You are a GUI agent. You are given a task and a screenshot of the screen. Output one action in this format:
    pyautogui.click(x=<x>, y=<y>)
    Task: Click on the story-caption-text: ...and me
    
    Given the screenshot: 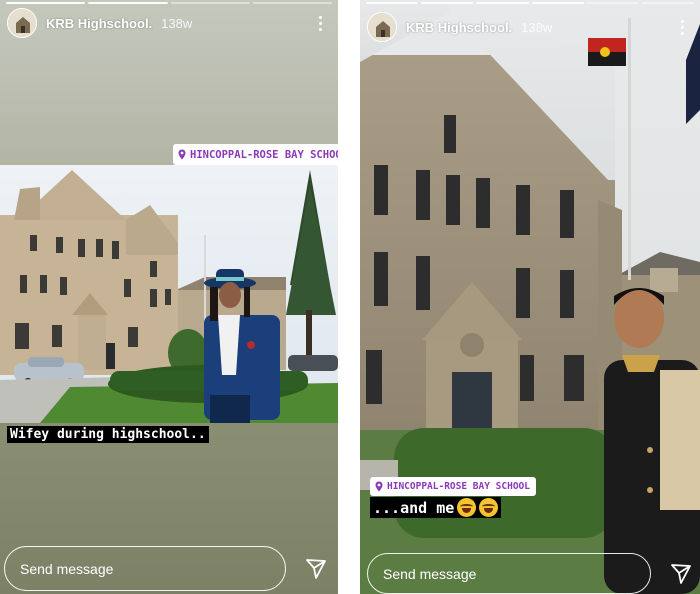 What is the action you would take?
    pyautogui.click(x=414, y=507)
    